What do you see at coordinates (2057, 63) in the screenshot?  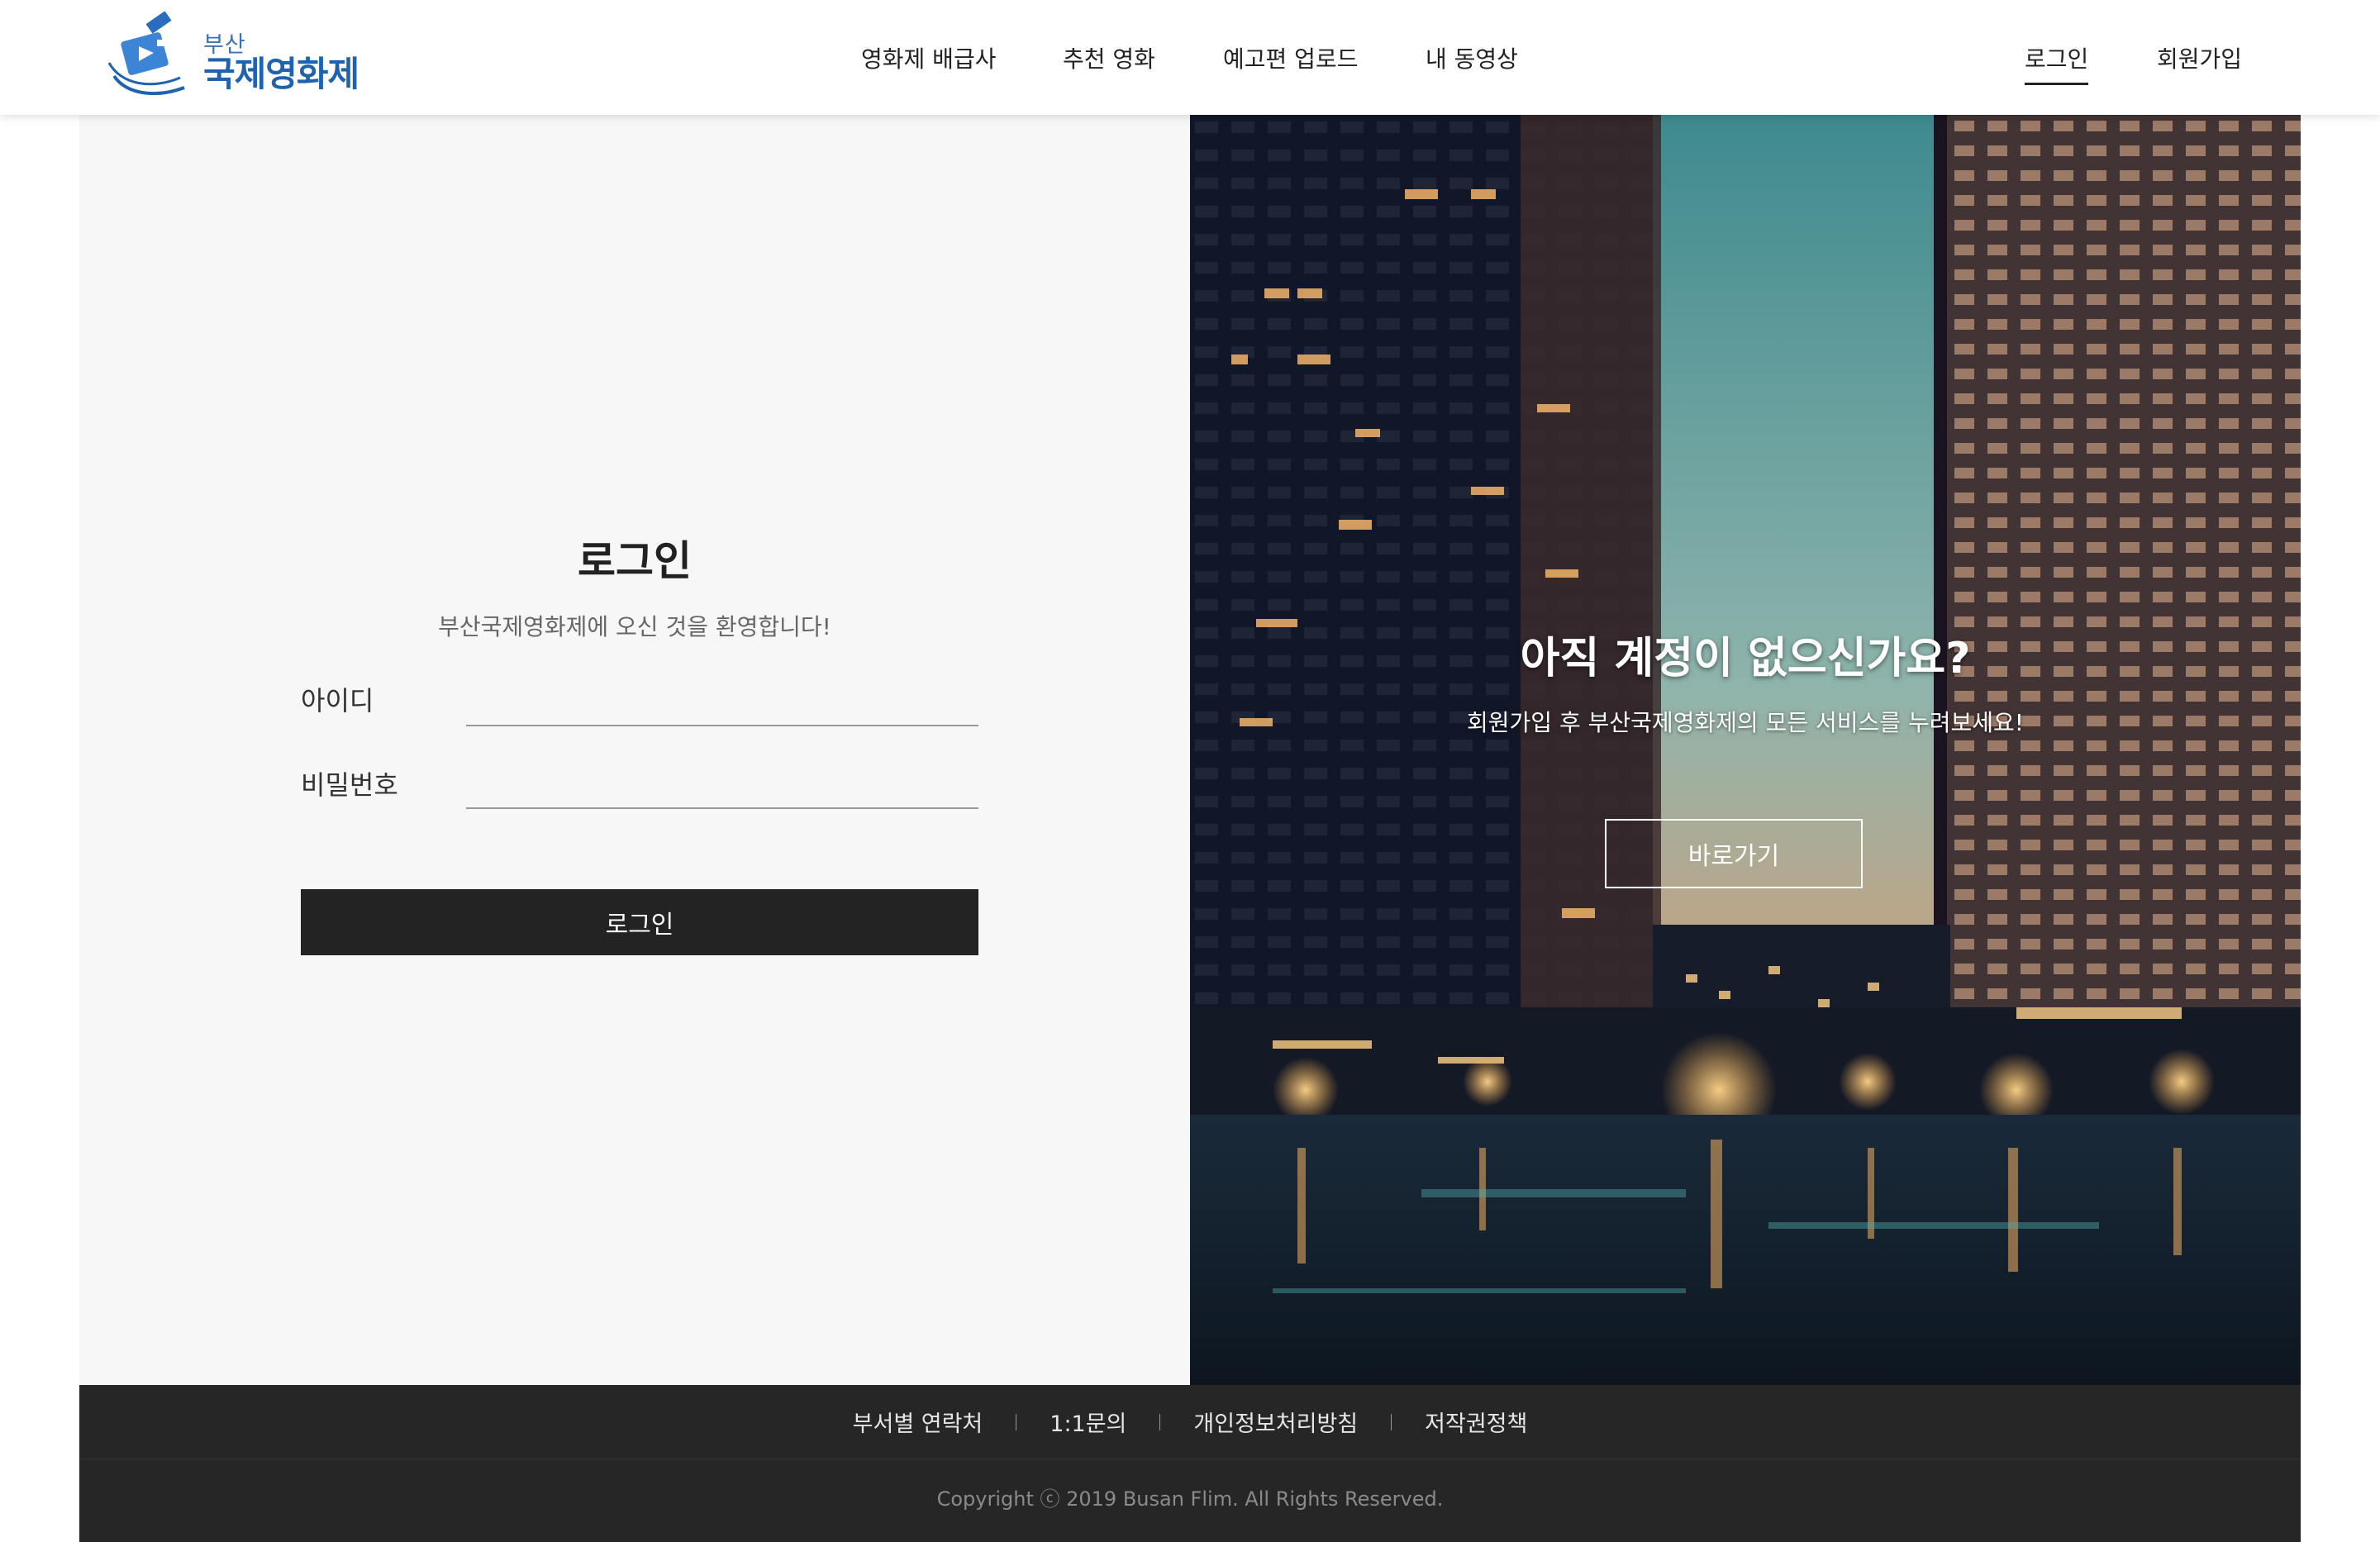 I see `nav-login-link: 로그인` at bounding box center [2057, 63].